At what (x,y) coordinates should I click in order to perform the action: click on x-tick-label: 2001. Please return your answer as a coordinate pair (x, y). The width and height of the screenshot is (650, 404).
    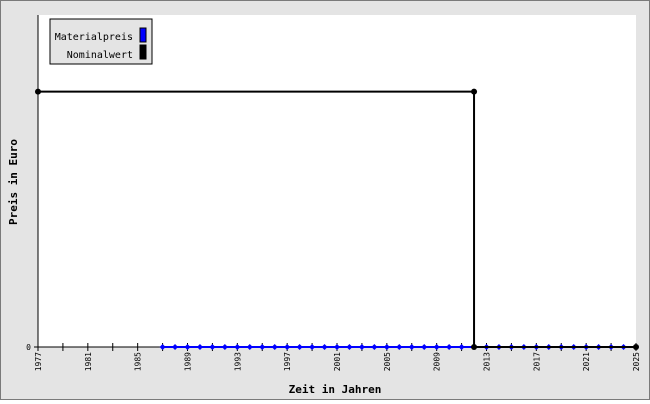
    Looking at the image, I should click on (337, 361).